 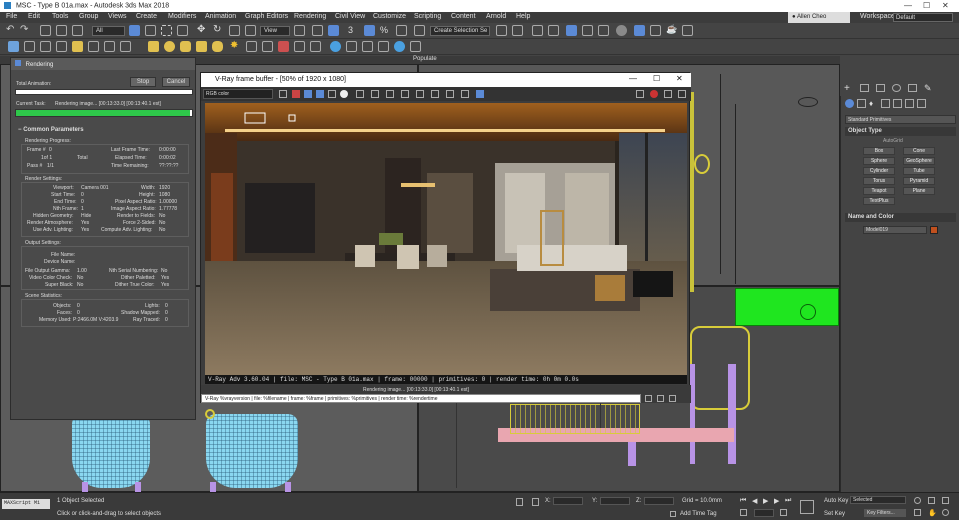 I want to click on object-name-field: Model019, so click(x=895, y=230).